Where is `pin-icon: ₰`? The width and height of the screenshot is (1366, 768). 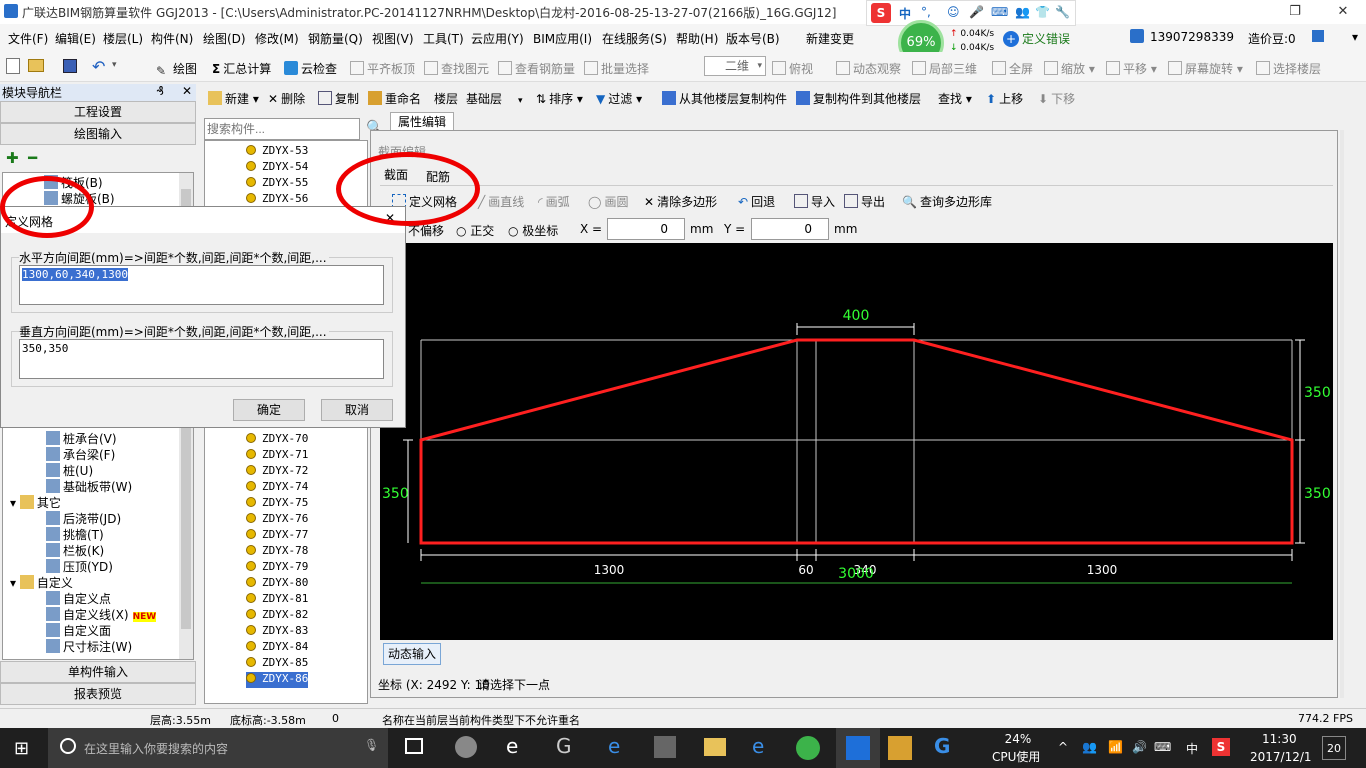 pin-icon: ₰ is located at coordinates (160, 91).